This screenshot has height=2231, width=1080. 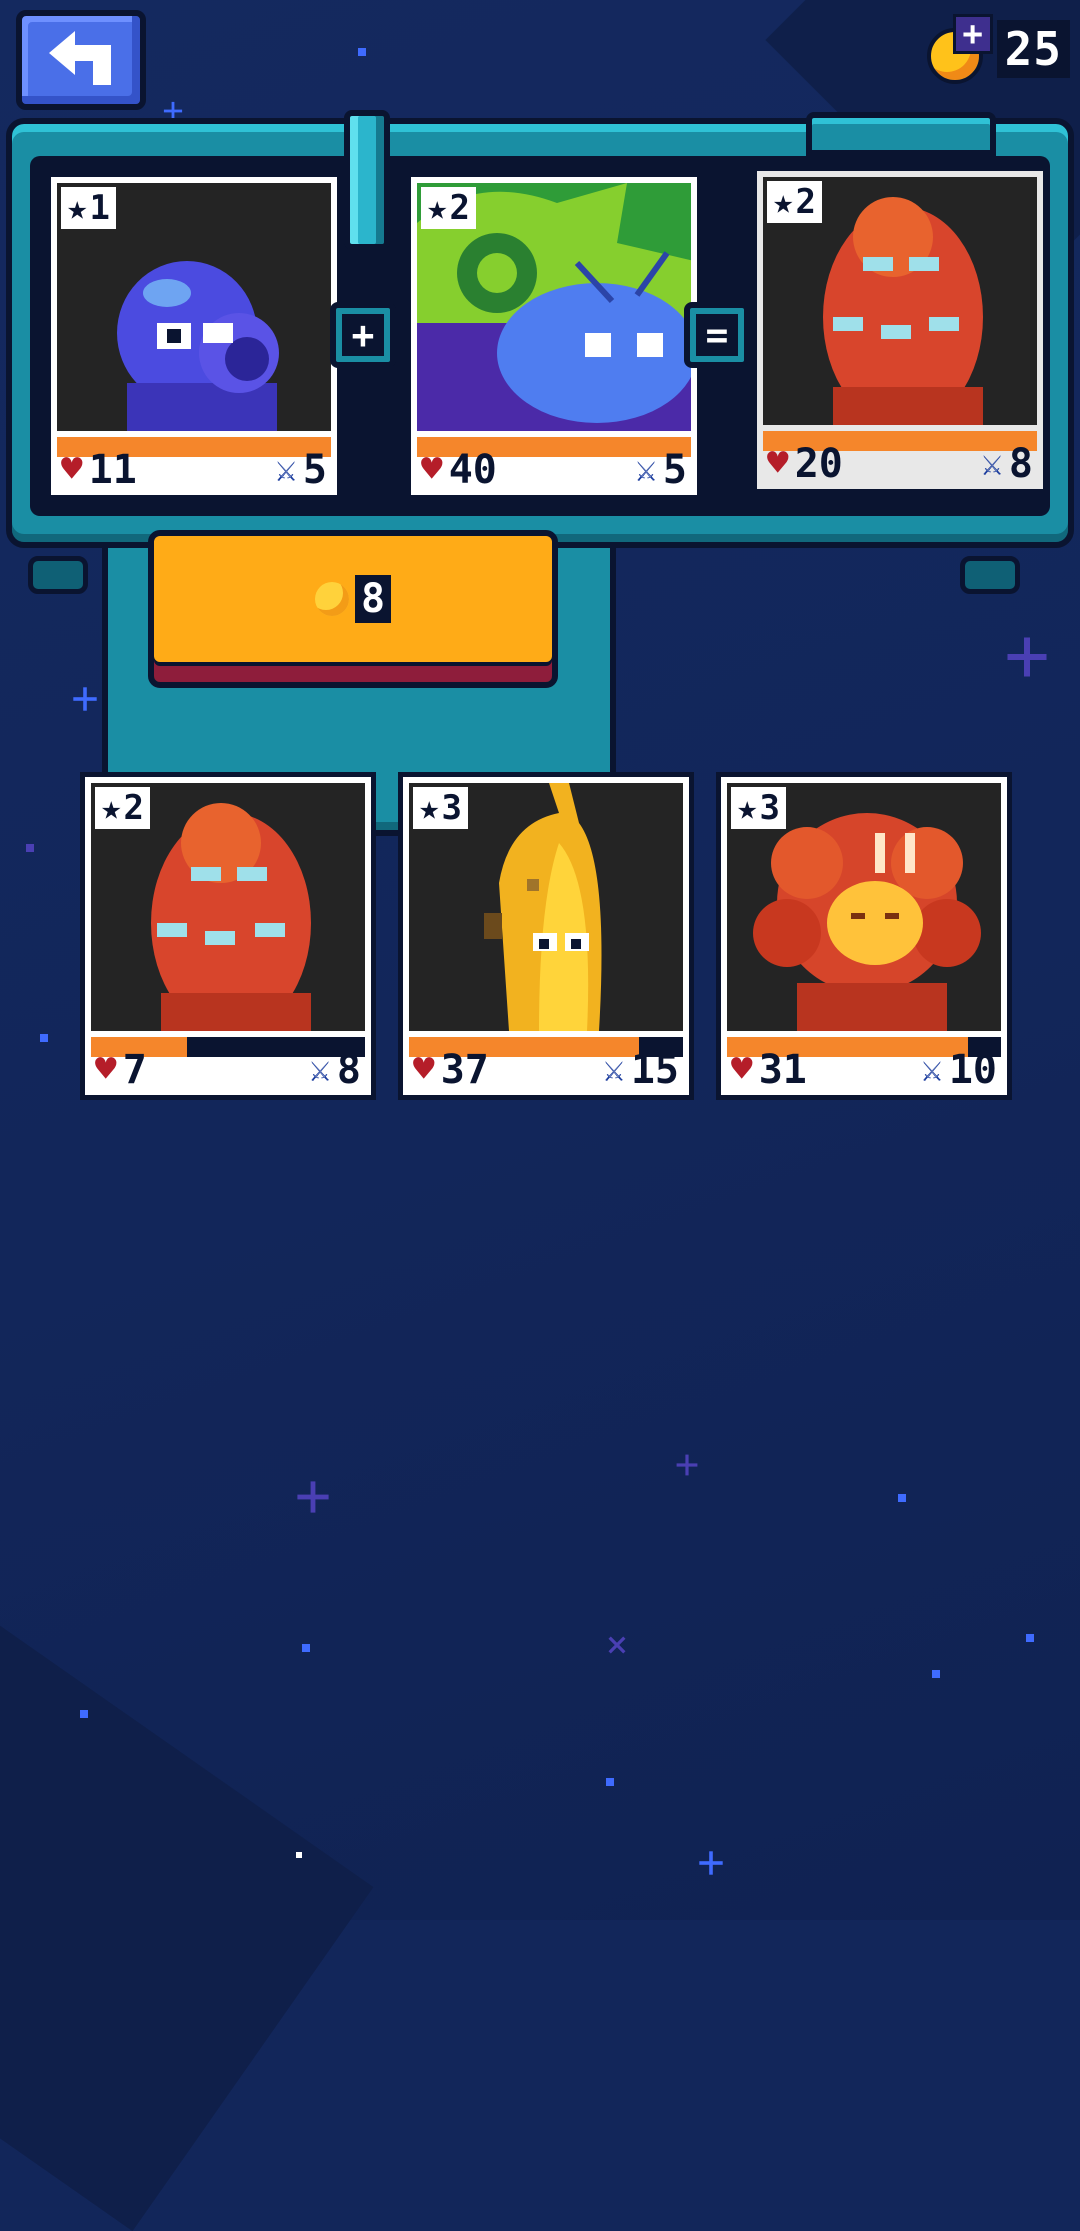 What do you see at coordinates (373, 599) in the screenshot?
I see `merge-cost: 8` at bounding box center [373, 599].